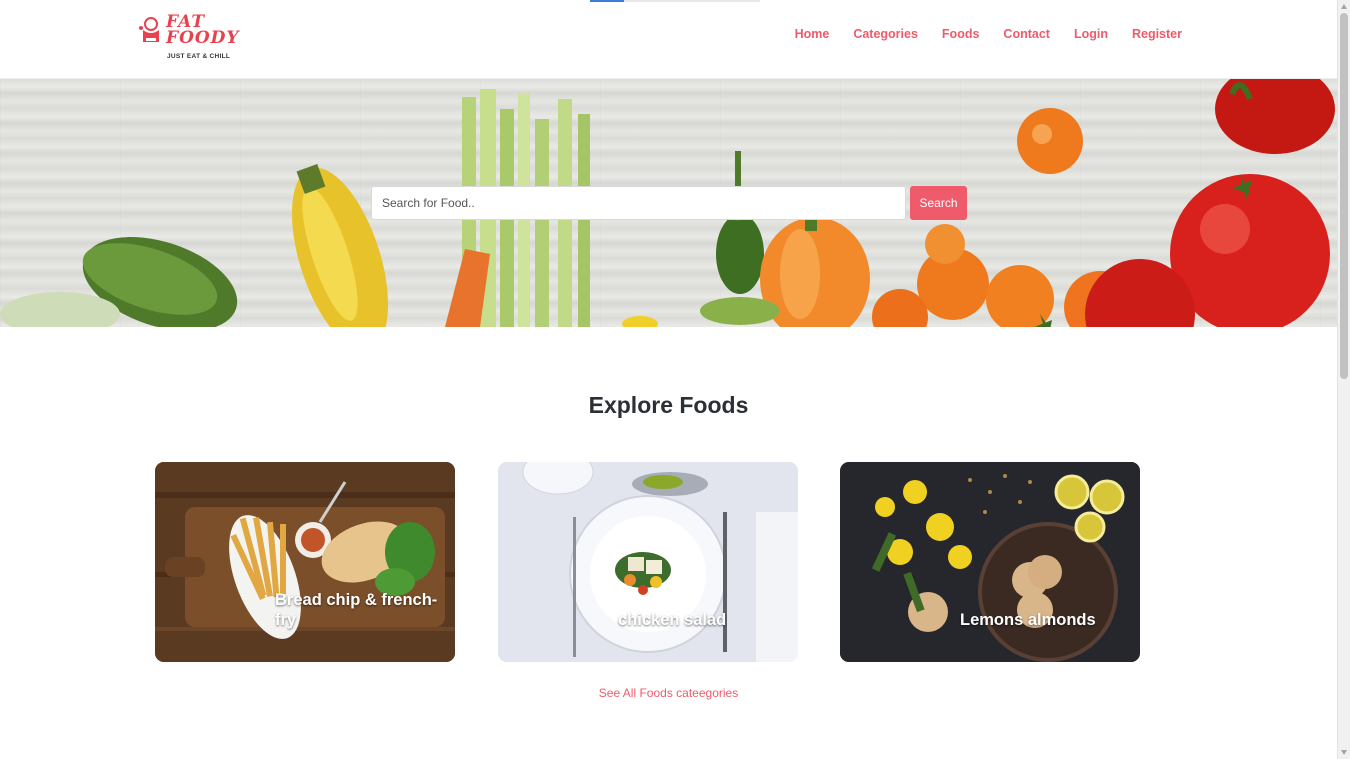 The width and height of the screenshot is (1350, 759). What do you see at coordinates (938, 203) in the screenshot?
I see `search-button: Search` at bounding box center [938, 203].